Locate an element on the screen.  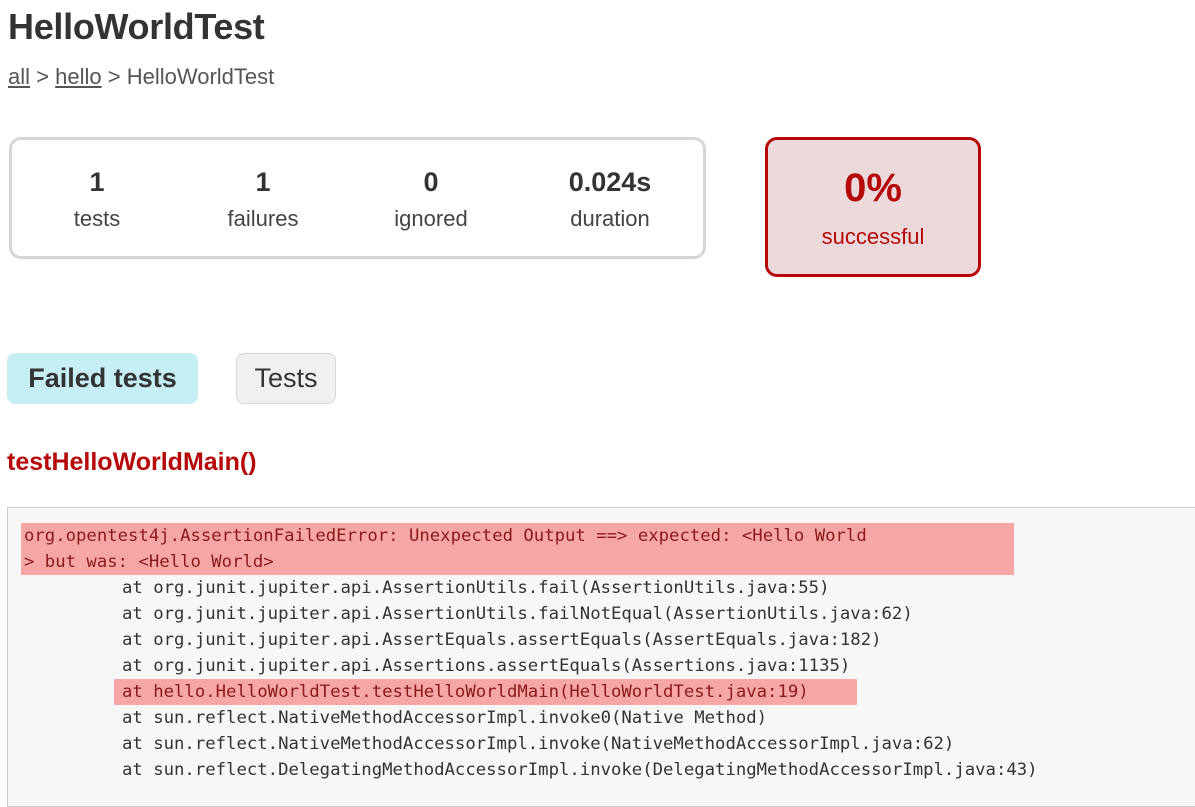
tab-tests: Tests is located at coordinates (286, 378).